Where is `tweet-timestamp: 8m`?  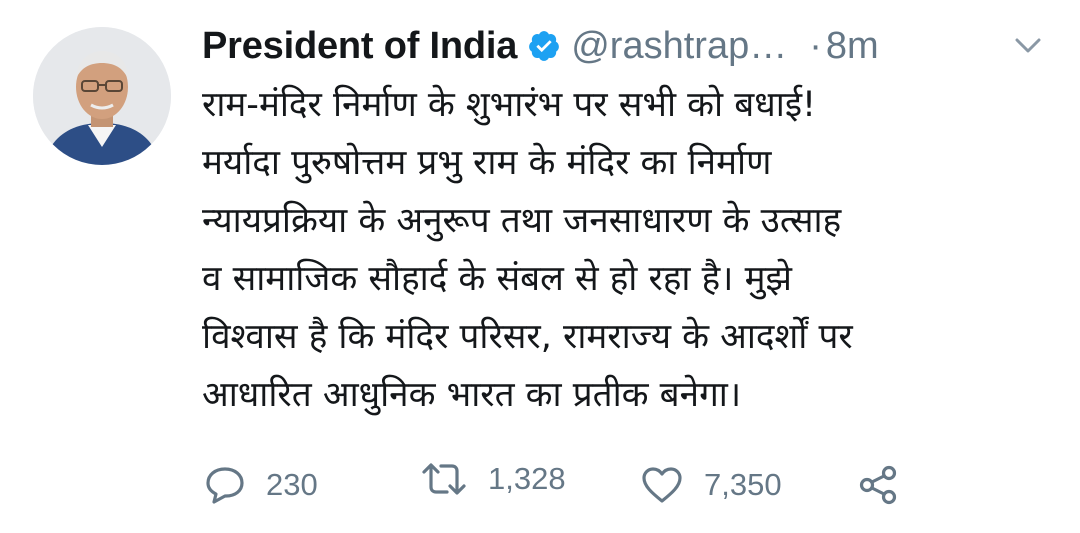
tweet-timestamp: 8m is located at coordinates (852, 46).